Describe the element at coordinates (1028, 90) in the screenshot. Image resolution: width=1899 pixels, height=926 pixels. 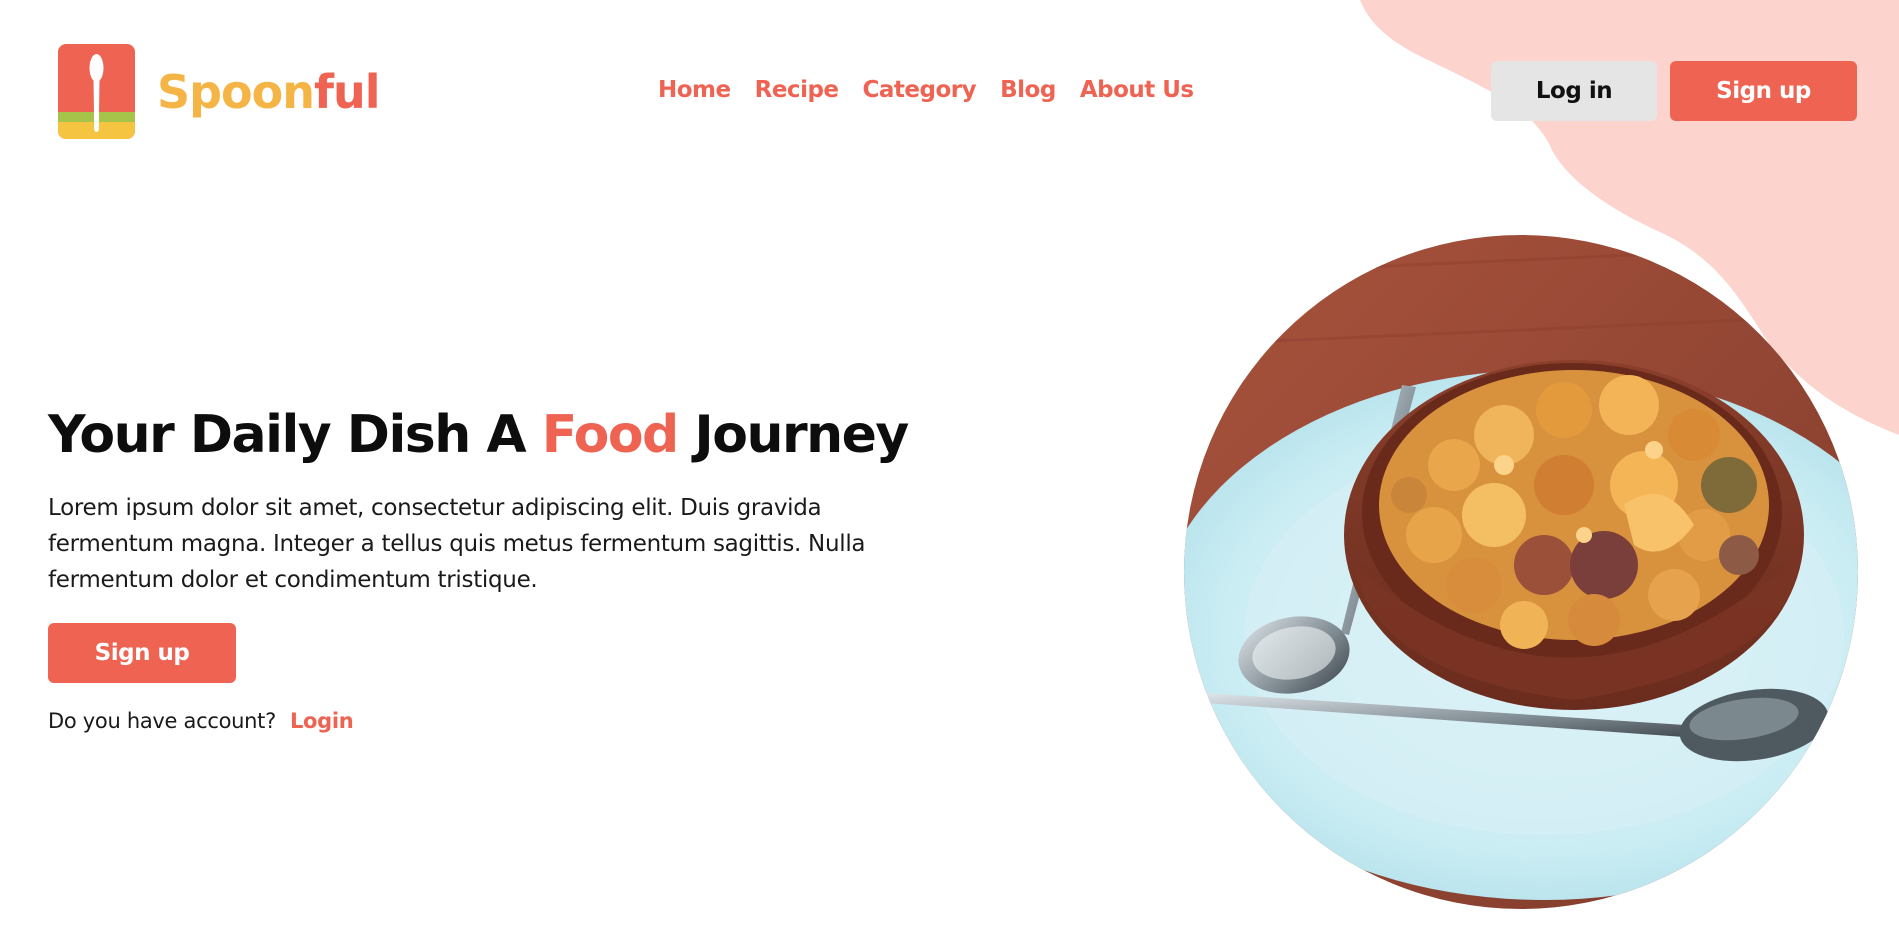
I see `nav-blog: Blog` at that location.